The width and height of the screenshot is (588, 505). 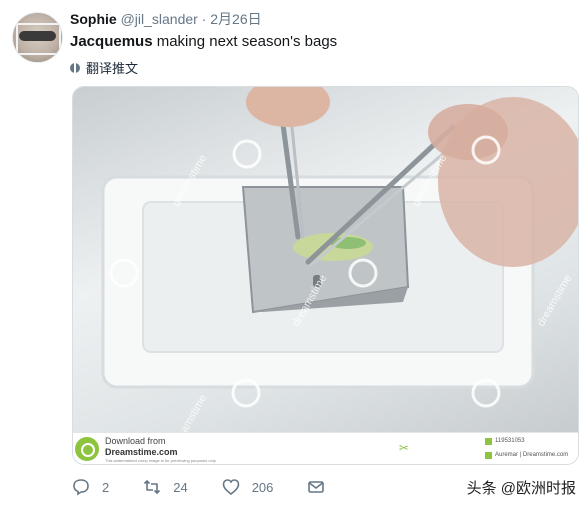 I want to click on finger-left, so click(x=288, y=107).